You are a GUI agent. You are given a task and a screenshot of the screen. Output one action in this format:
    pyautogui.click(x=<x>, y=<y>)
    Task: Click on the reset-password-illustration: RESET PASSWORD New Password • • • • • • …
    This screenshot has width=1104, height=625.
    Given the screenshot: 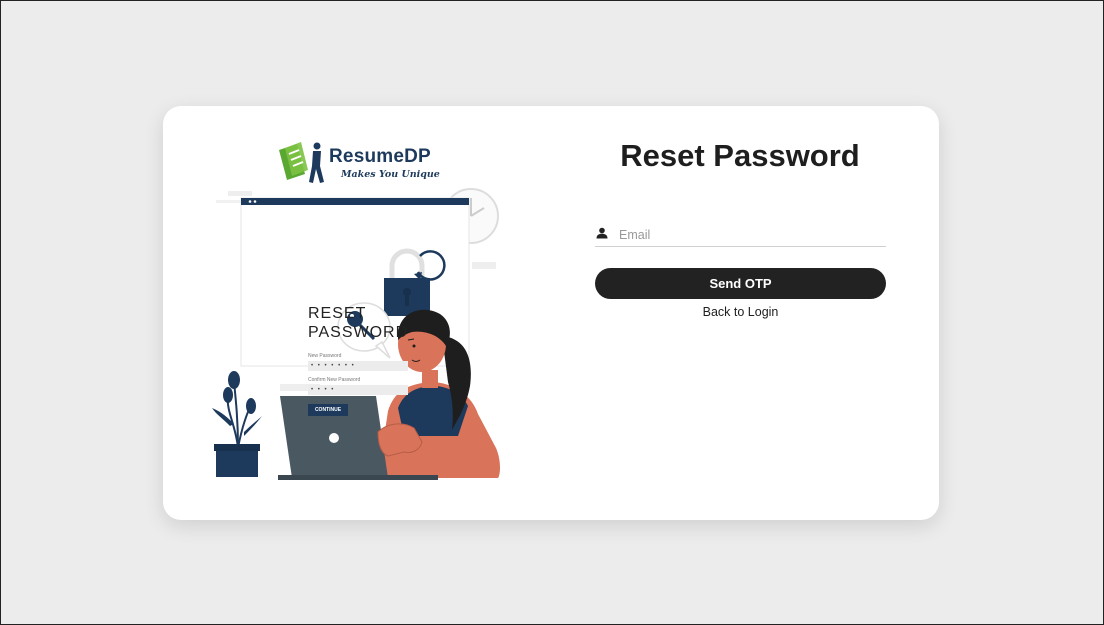 What is the action you would take?
    pyautogui.click(x=358, y=333)
    